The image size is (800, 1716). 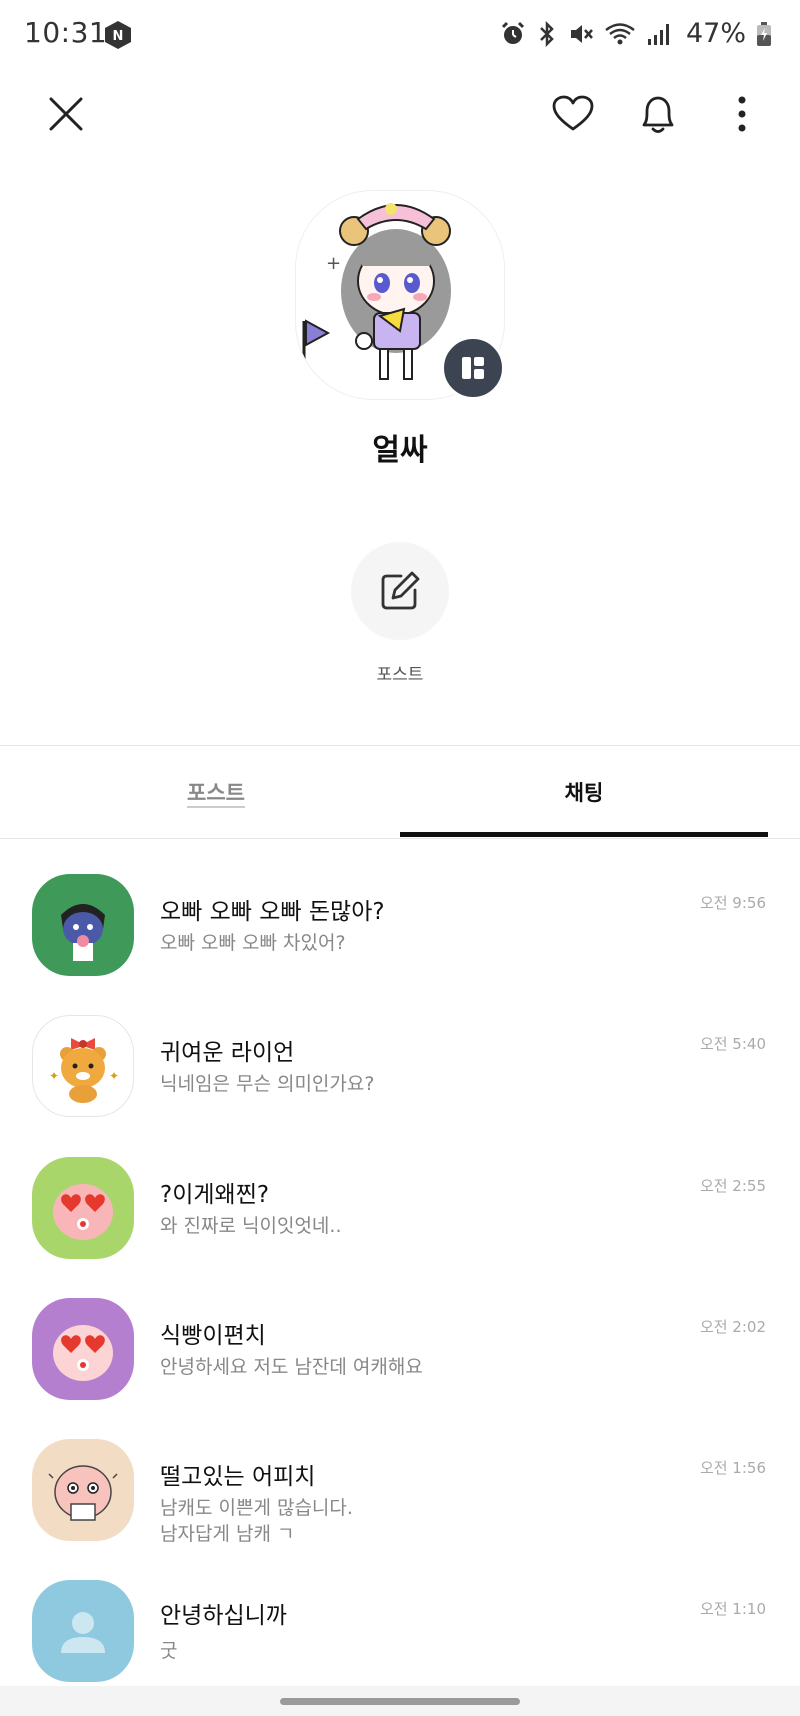 What do you see at coordinates (256, 1508) in the screenshot?
I see `chat-last-message-line: 남캐도 이쁜게 많습니다.` at bounding box center [256, 1508].